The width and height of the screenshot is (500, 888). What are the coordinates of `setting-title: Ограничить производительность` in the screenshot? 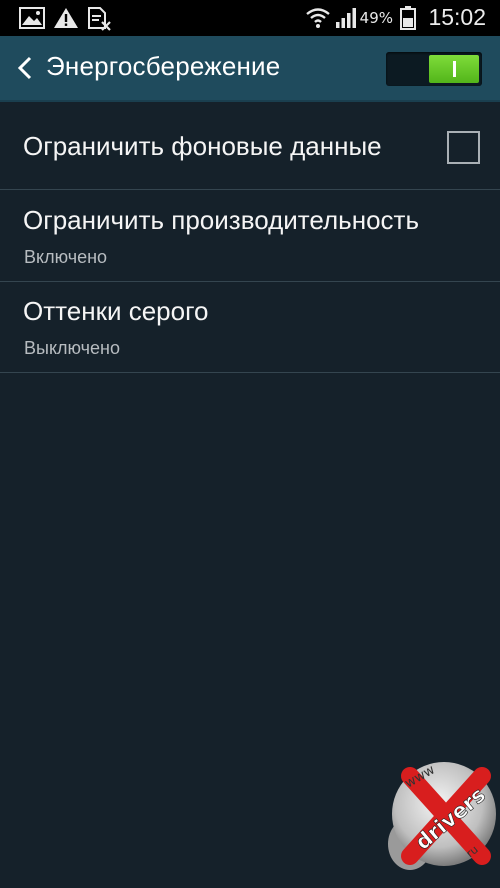 It's located at (221, 220).